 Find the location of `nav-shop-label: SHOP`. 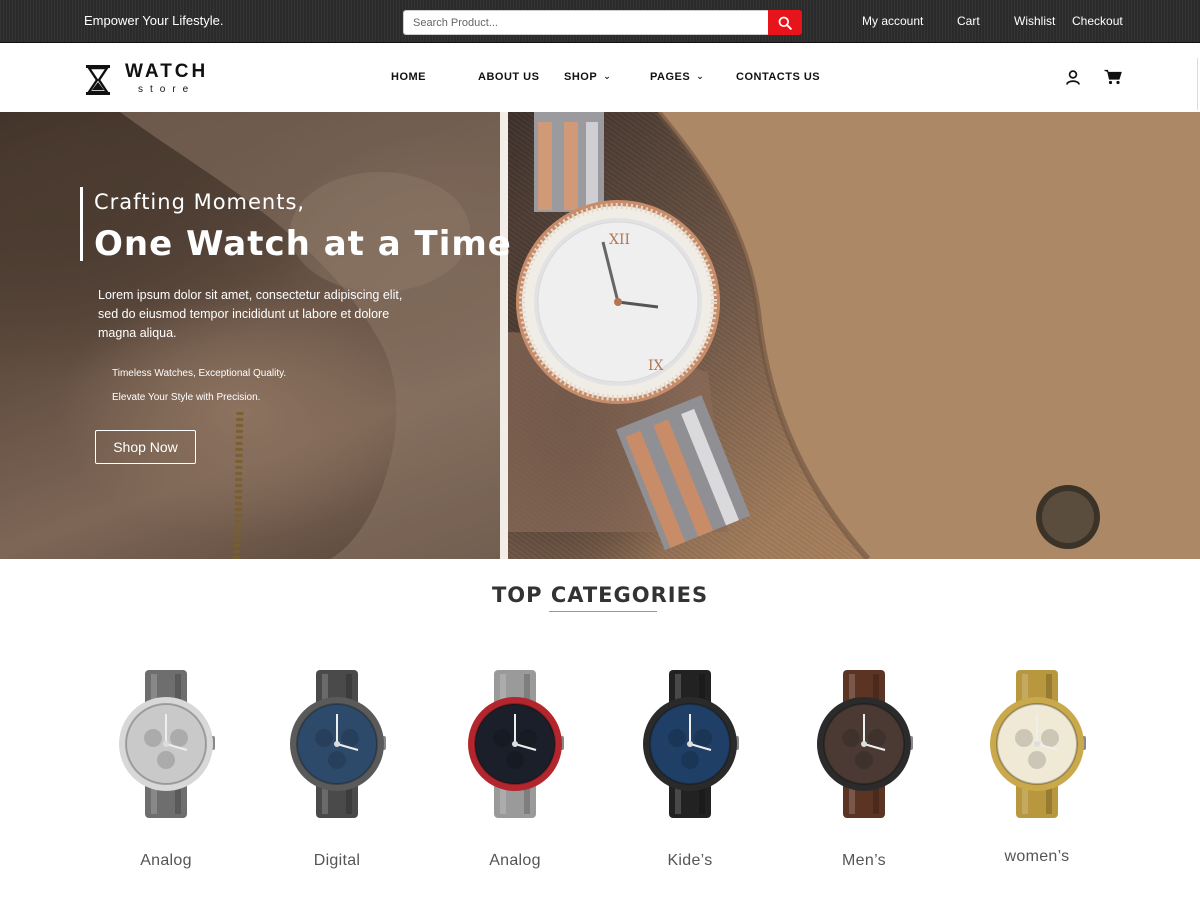

nav-shop-label: SHOP is located at coordinates (581, 77).